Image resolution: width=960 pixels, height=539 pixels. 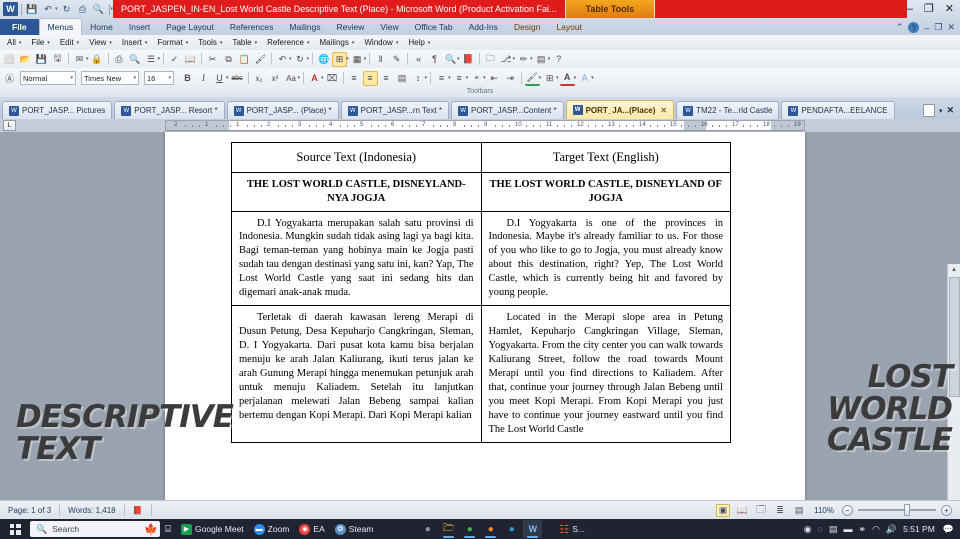 What do you see at coordinates (549, 78) in the screenshot?
I see `borders-button: ⊞` at bounding box center [549, 78].